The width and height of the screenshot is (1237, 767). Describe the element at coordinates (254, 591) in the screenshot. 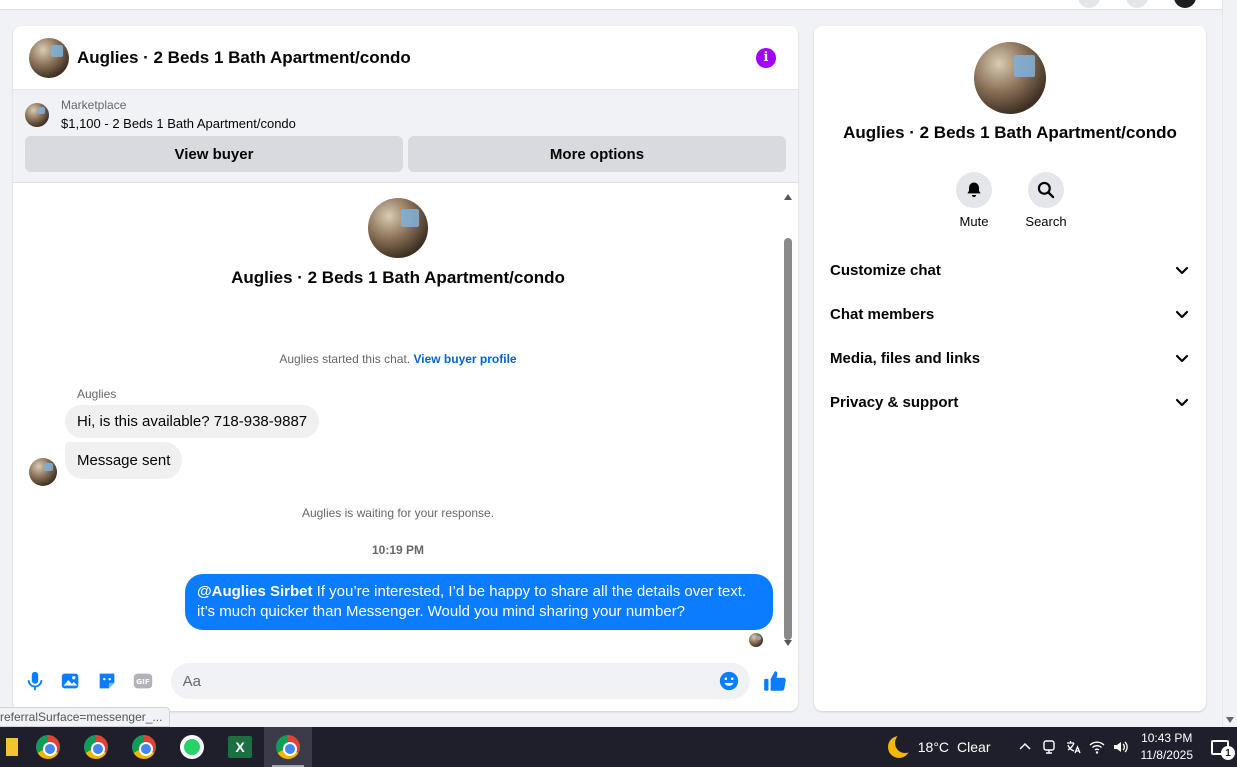

I see `mention: @Auglies Sirbet` at that location.